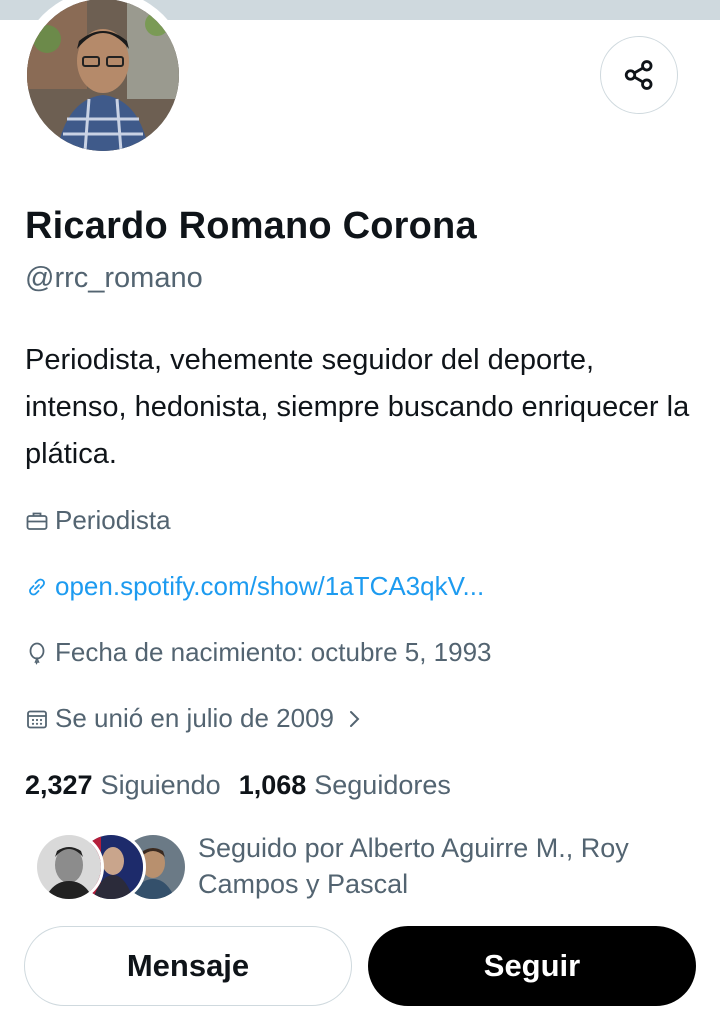  I want to click on following-stat: 2,327 Siguiendo, so click(123, 785).